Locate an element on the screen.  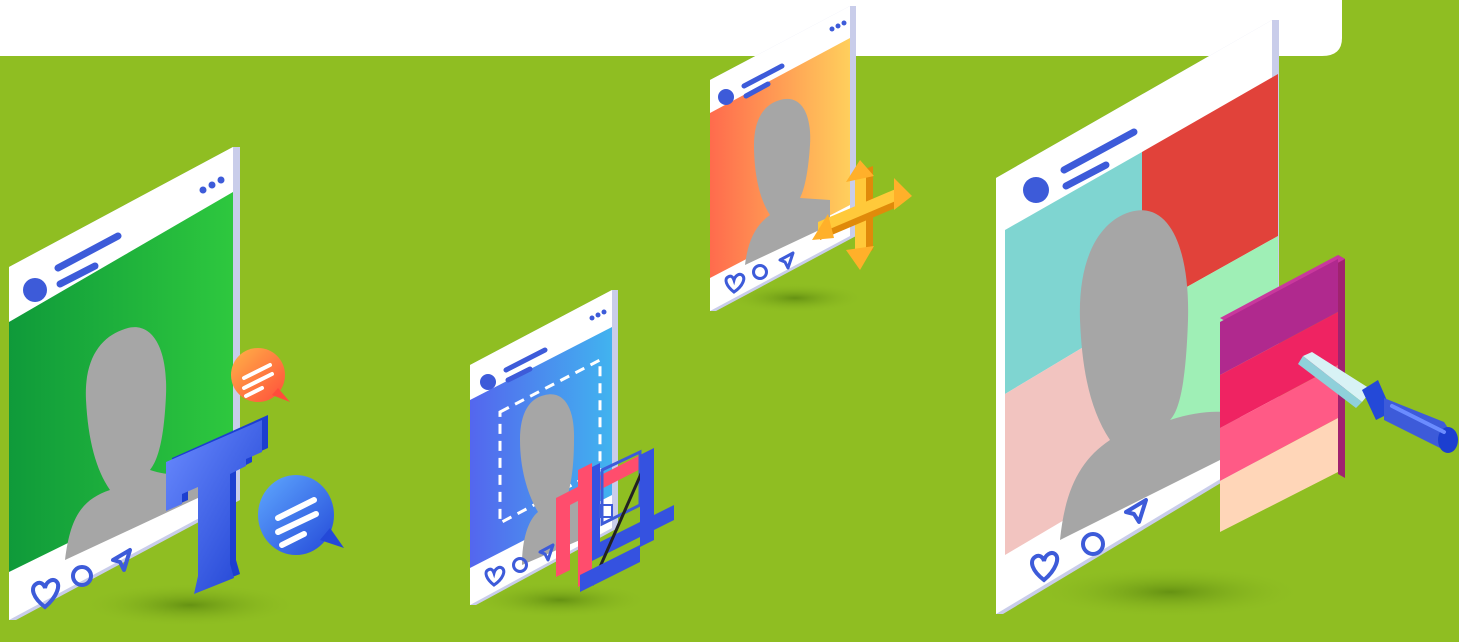
card-crop-post is located at coordinates (572, 454).